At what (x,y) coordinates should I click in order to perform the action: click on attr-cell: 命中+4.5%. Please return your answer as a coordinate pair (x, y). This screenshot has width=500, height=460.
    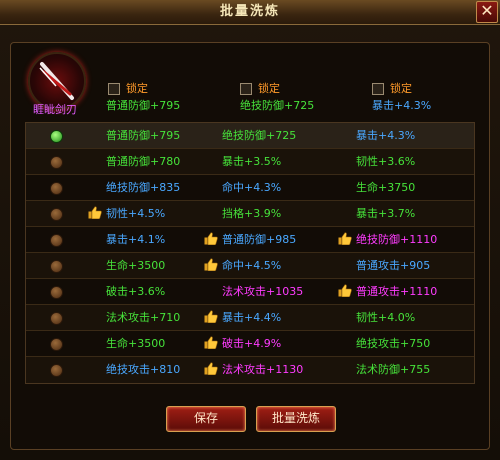
    Looking at the image, I should click on (242, 266).